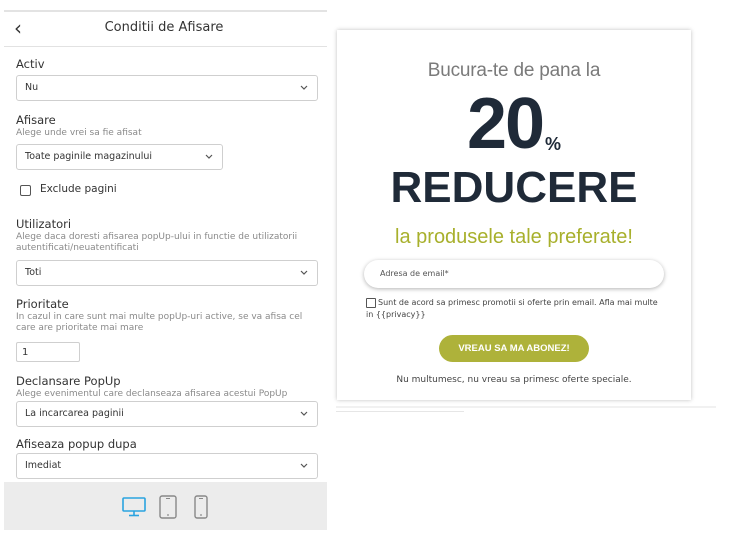 This screenshot has height=536, width=736. I want to click on field-label: Afiseaza popup dupa, so click(76, 444).